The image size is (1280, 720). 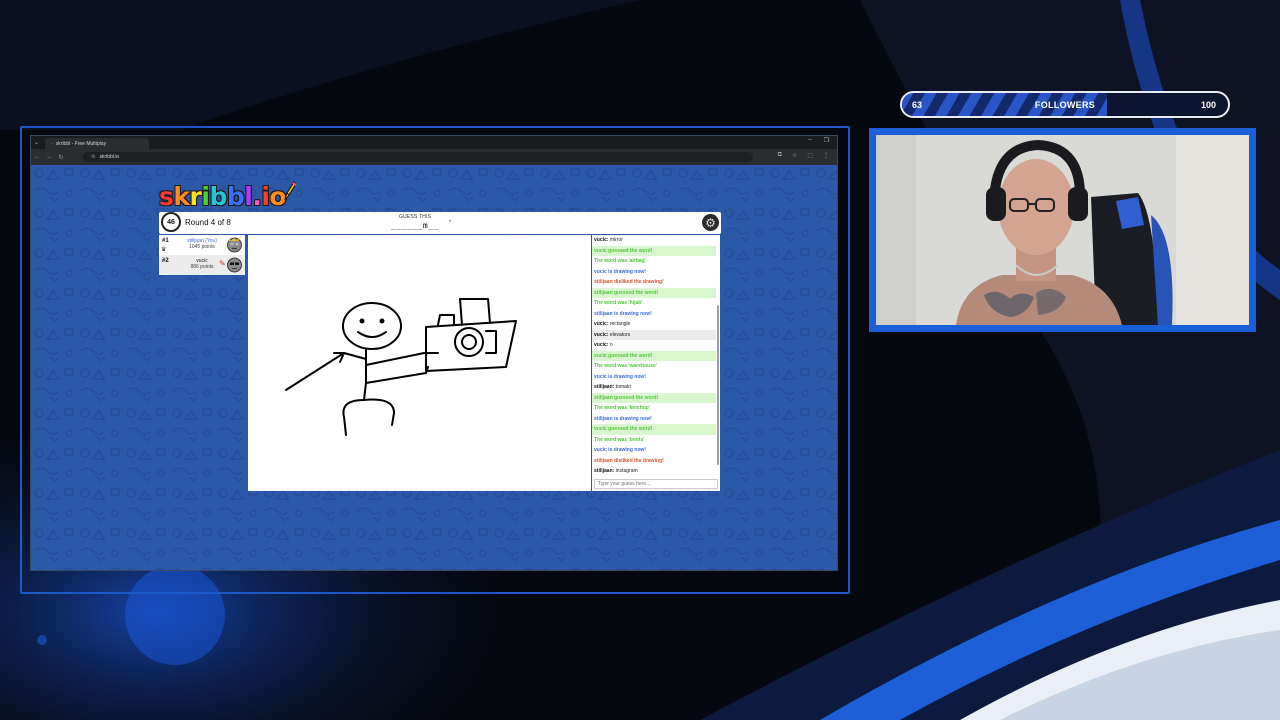 What do you see at coordinates (620, 334) in the screenshot?
I see `chat-text: elevators` at bounding box center [620, 334].